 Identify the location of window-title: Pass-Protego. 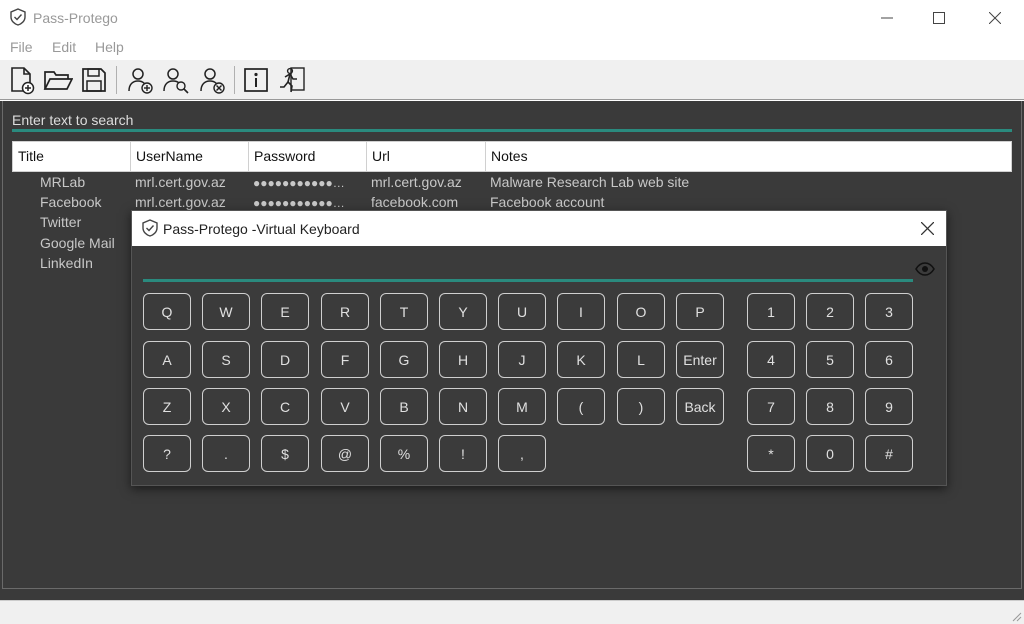
(75, 18).